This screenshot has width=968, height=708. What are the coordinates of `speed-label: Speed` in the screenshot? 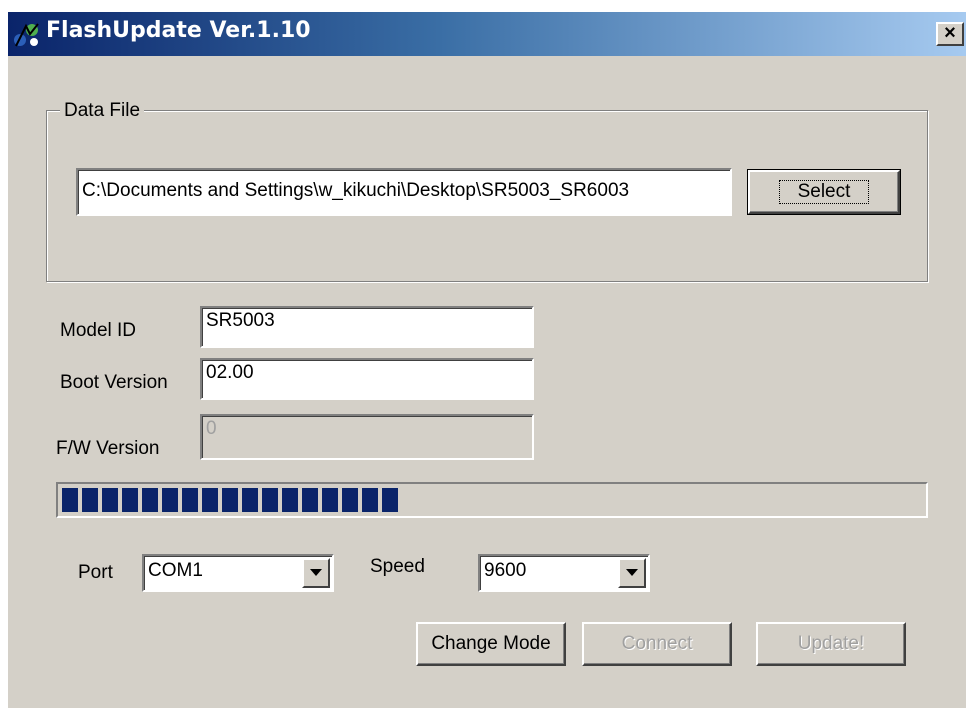 It's located at (397, 566).